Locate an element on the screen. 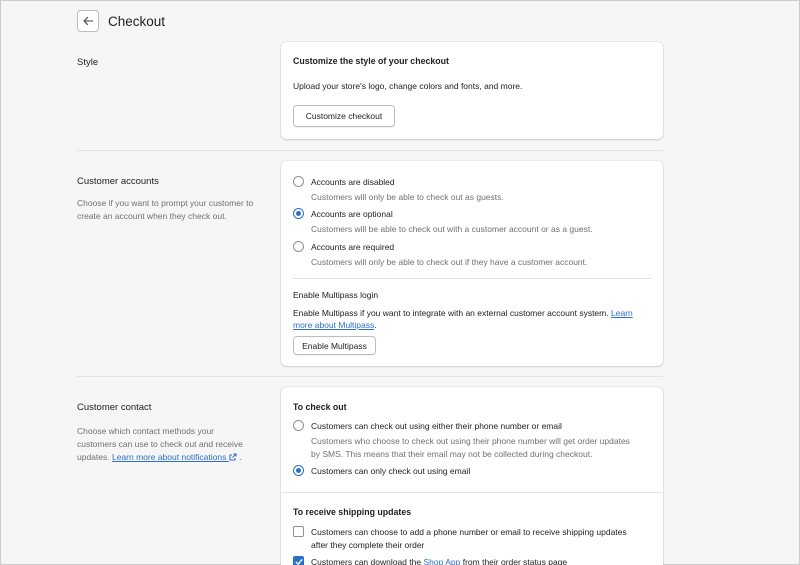  multipass-divider is located at coordinates (472, 278).